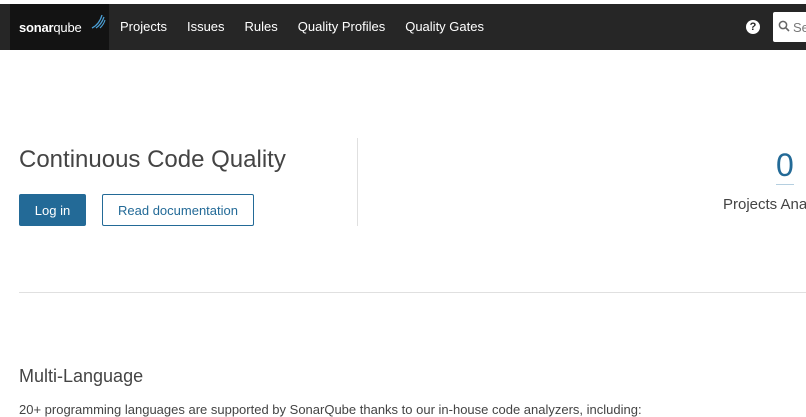  What do you see at coordinates (753, 27) in the screenshot?
I see `help-icon: ?` at bounding box center [753, 27].